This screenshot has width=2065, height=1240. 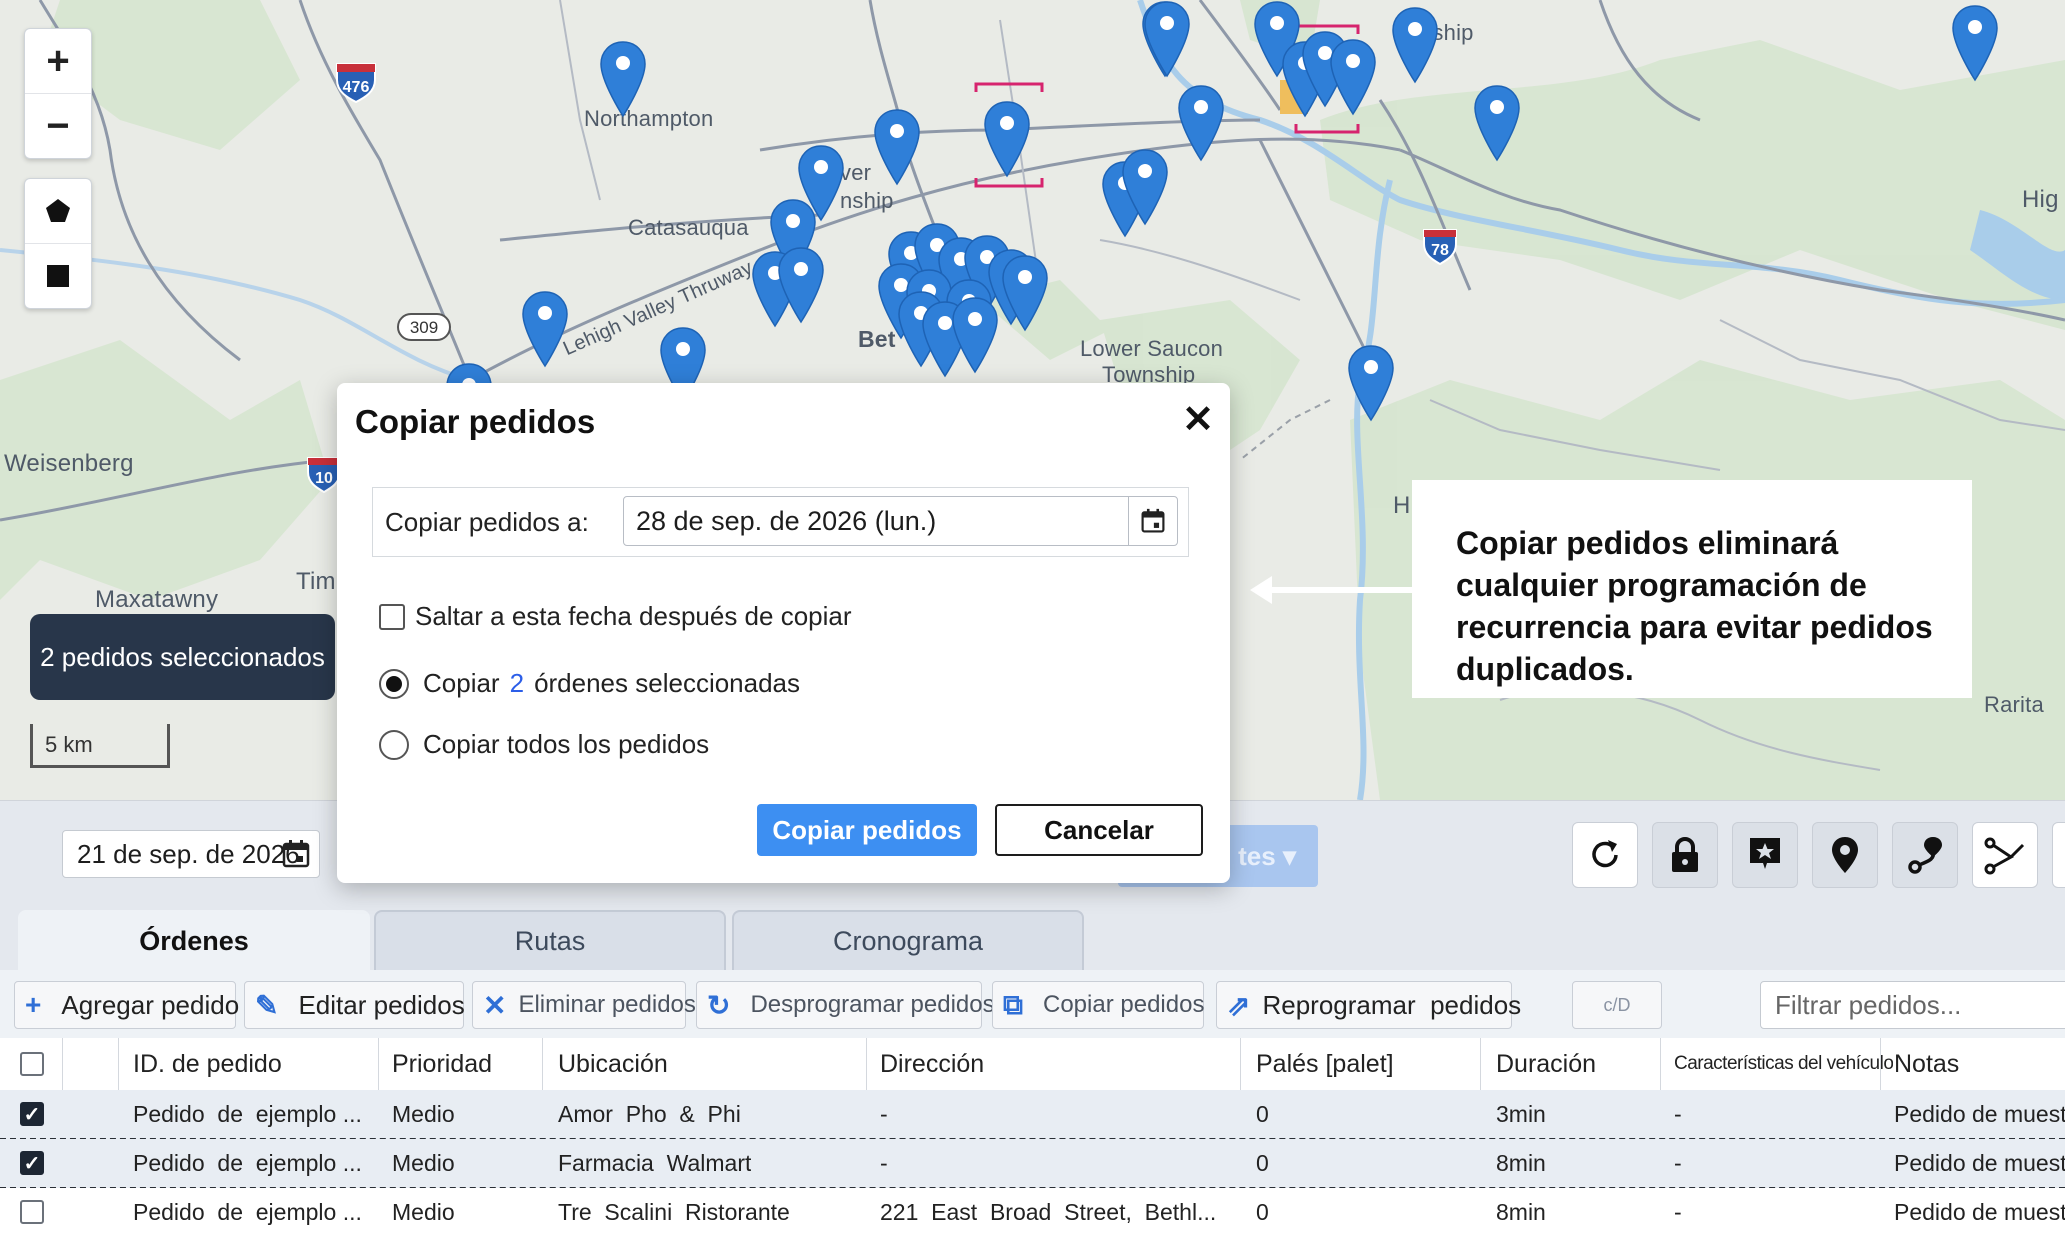 I want to click on cell-priority: Medio, so click(x=423, y=1162).